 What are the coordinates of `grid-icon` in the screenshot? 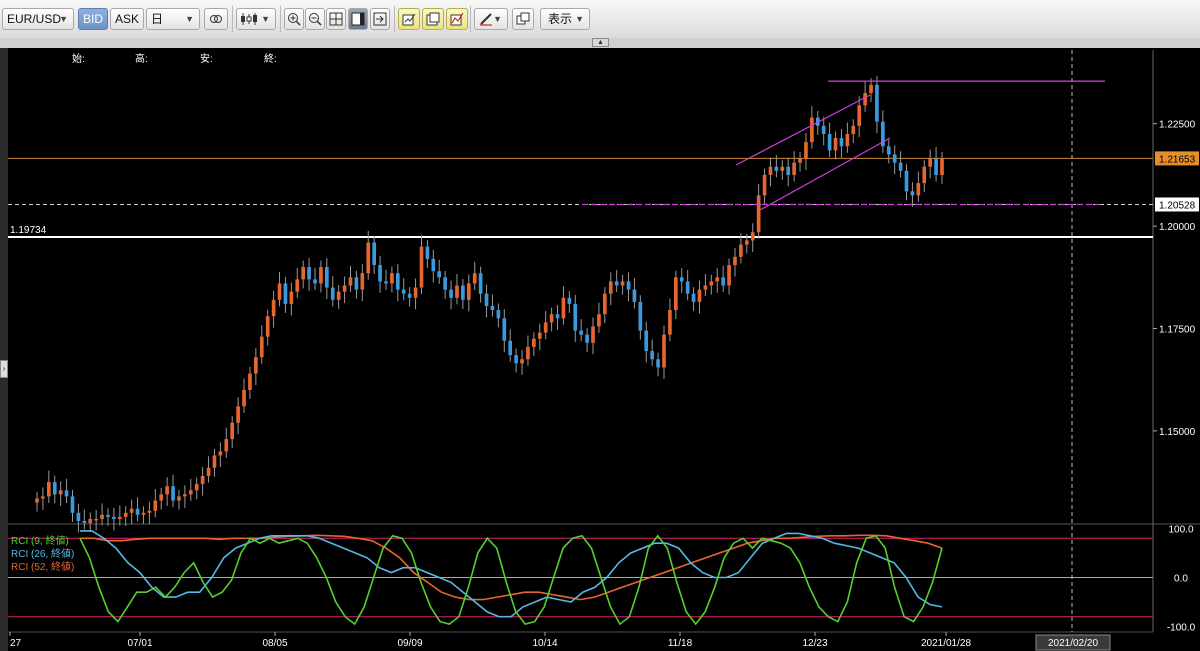 It's located at (336, 19).